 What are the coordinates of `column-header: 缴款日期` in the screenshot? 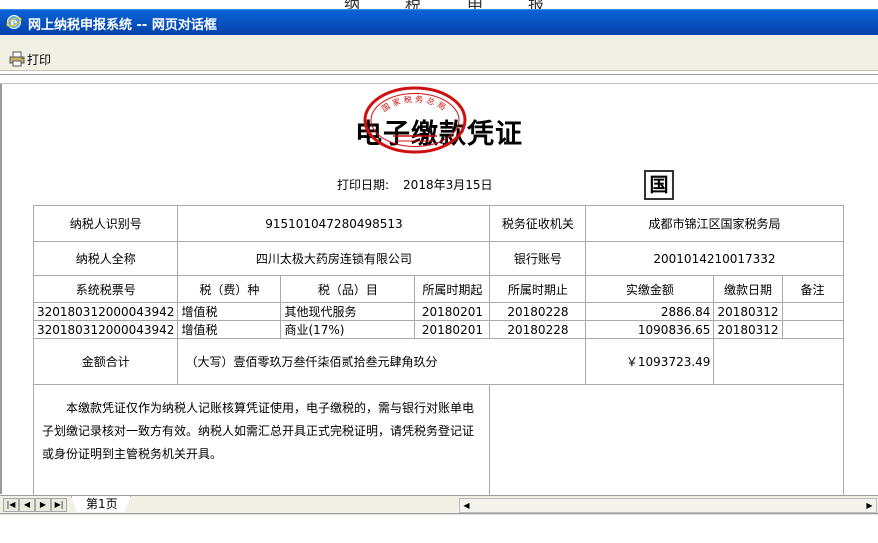 It's located at (748, 289).